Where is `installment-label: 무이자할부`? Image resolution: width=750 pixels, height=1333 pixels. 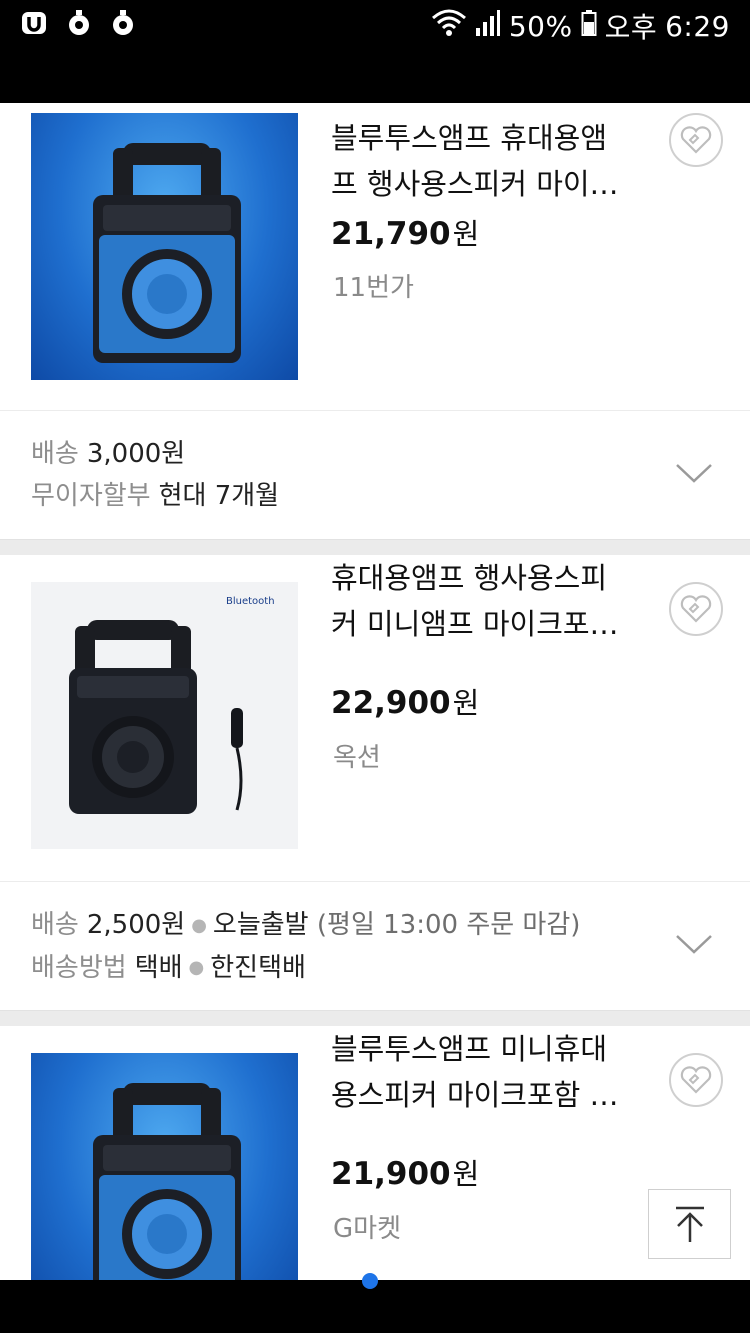
installment-label: 무이자할부 is located at coordinates (91, 496).